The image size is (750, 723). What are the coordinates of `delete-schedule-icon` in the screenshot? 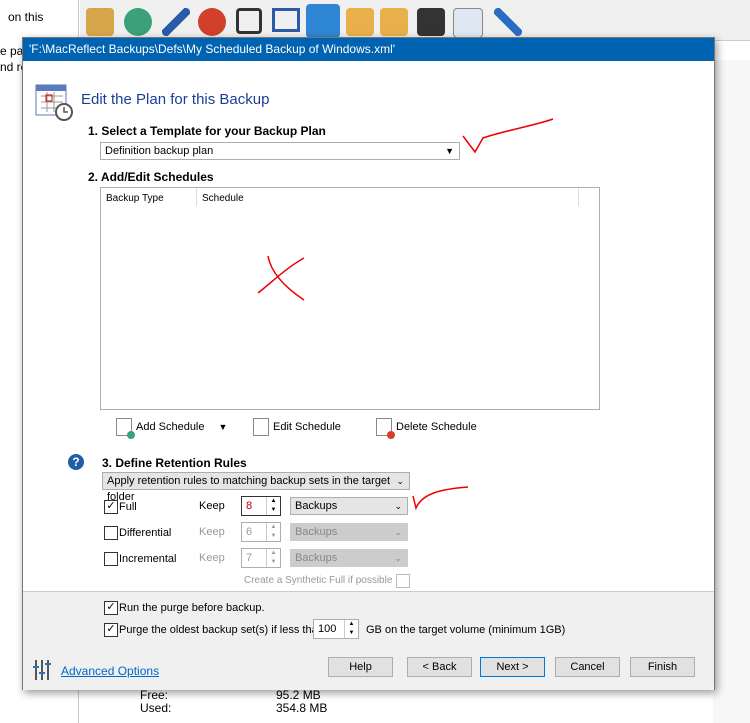 It's located at (385, 428).